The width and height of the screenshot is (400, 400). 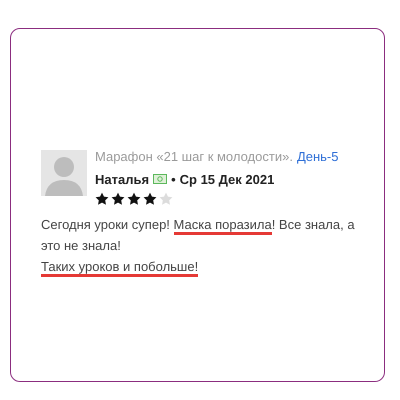 I want to click on author-name: Наталья, so click(x=122, y=179).